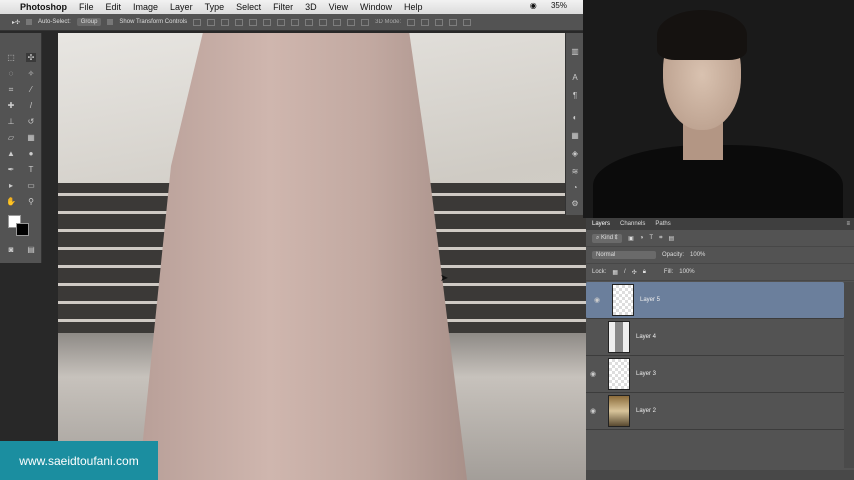 The image size is (854, 480). What do you see at coordinates (625, 272) in the screenshot?
I see `lock-pixels-icon: /` at bounding box center [625, 272].